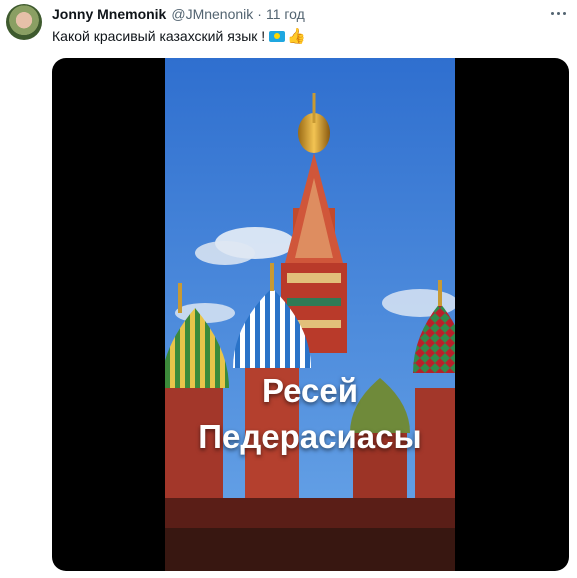 The height and width of the screenshot is (578, 577). I want to click on tweet-header: Jonny Mnemonik @JMnenonik · 11 год, so click(178, 15).